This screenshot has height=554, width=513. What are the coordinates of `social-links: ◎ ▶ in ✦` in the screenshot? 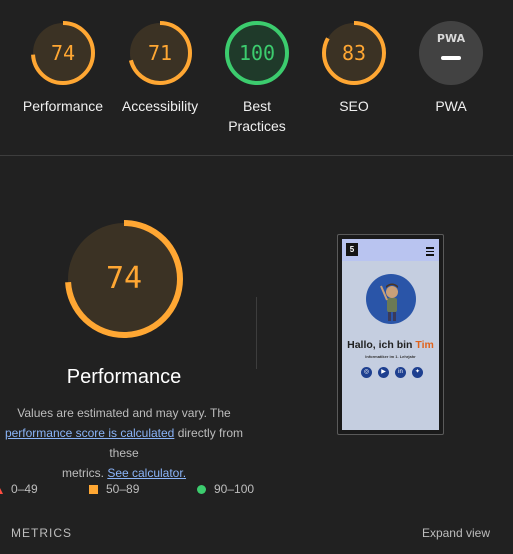 It's located at (391, 373).